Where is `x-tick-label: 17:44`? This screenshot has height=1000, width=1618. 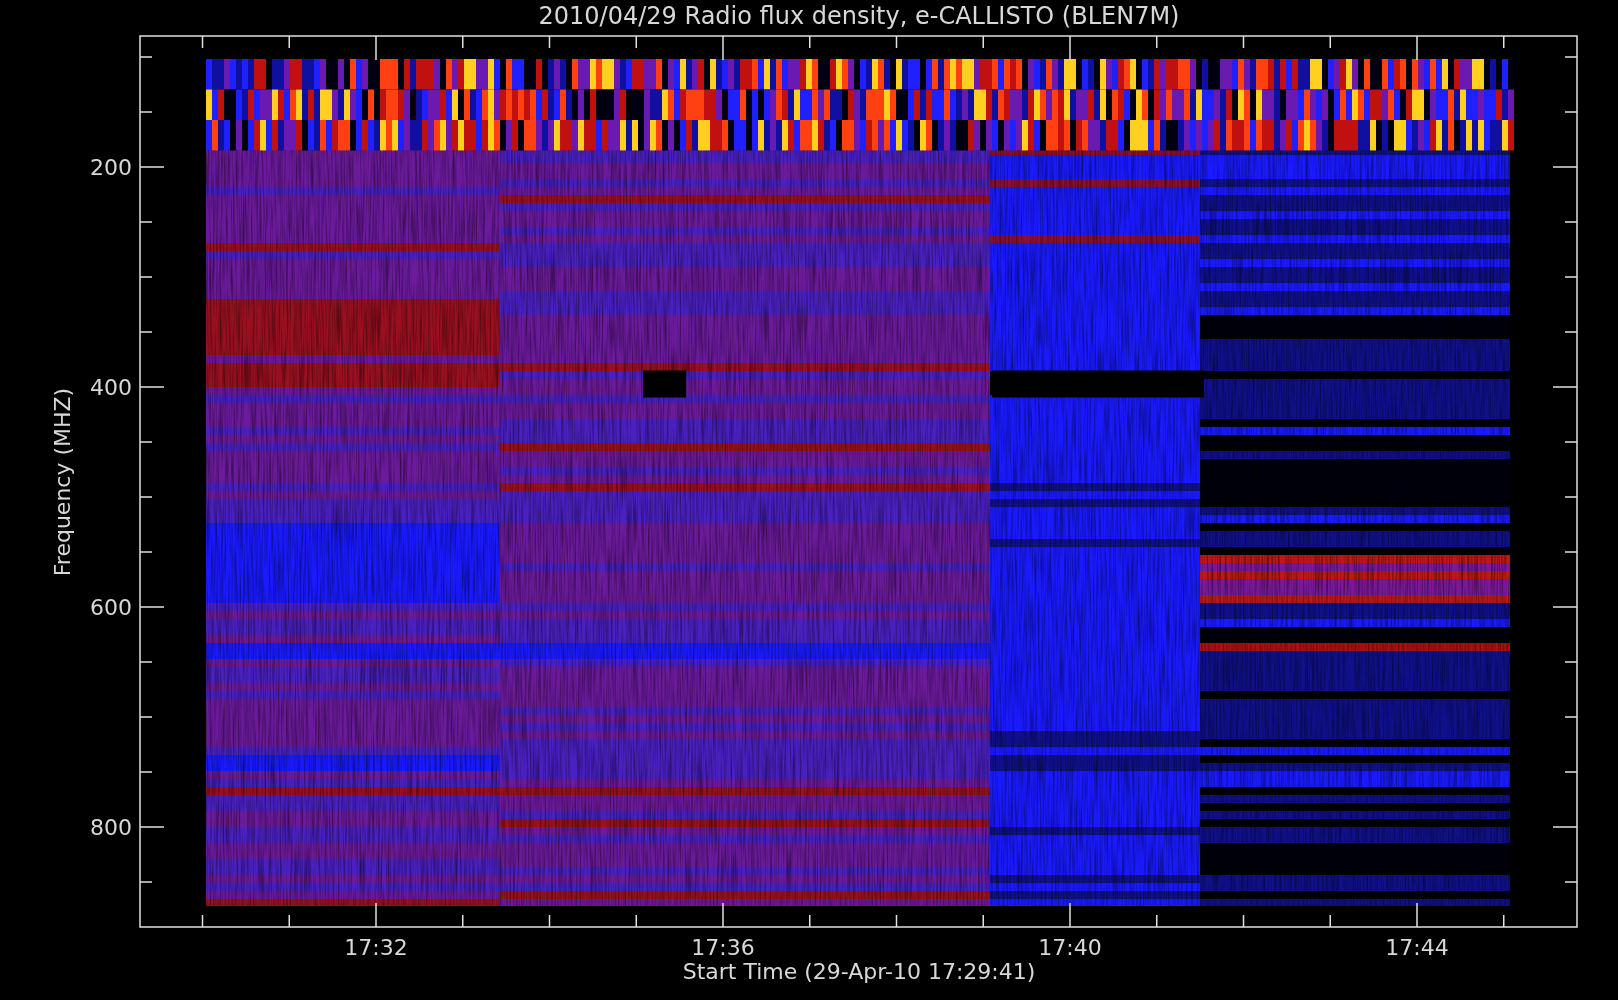 x-tick-label: 17:44 is located at coordinates (1417, 947).